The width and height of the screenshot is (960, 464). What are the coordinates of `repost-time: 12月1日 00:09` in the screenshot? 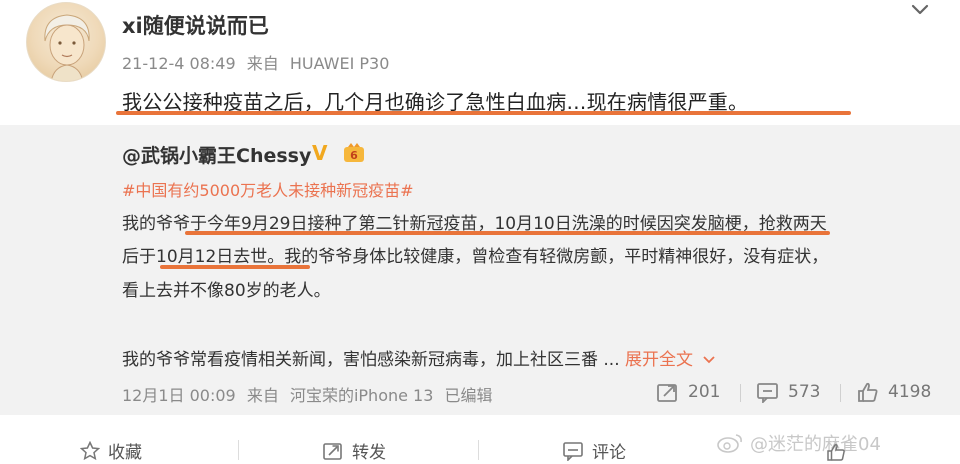 It's located at (179, 395).